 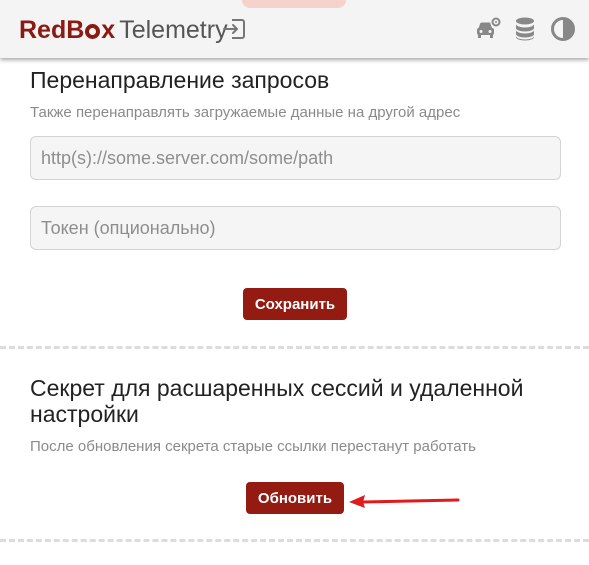 I want to click on redirect-section-title: Перенаправление запросов, so click(x=180, y=80).